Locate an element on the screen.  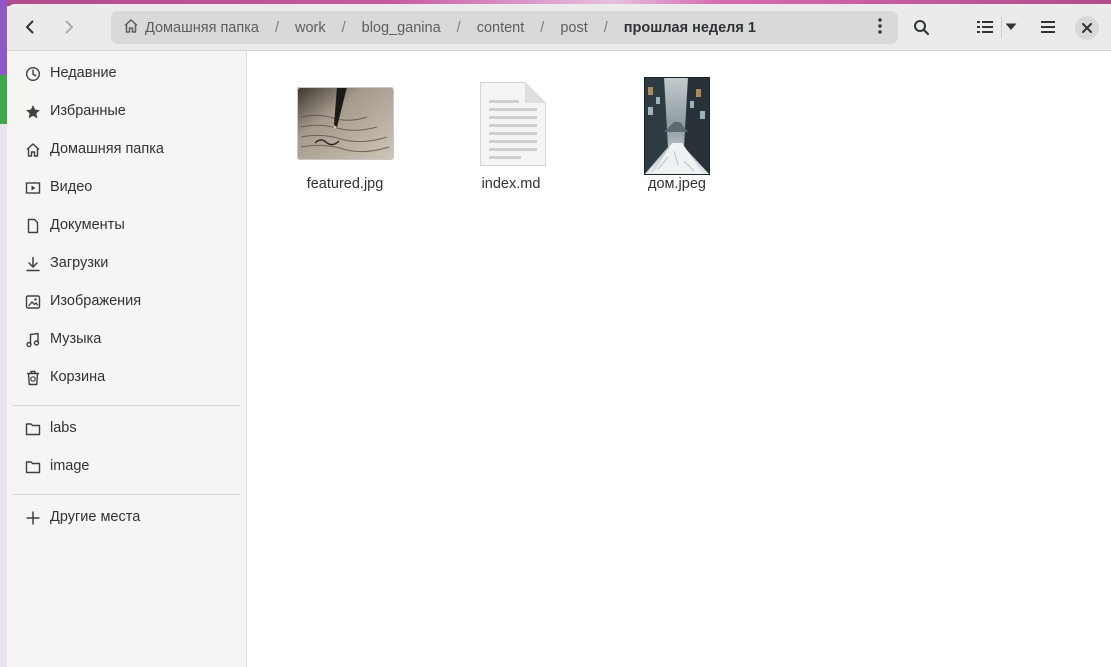
sidebar-item-home: Домашняя папка is located at coordinates (127, 150).